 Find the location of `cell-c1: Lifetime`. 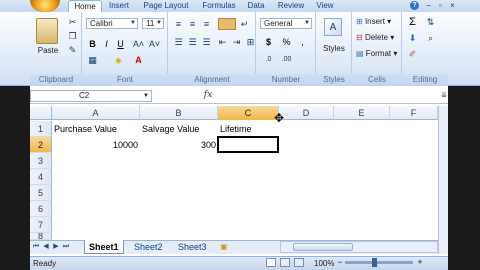

cell-c1: Lifetime is located at coordinates (248, 129).